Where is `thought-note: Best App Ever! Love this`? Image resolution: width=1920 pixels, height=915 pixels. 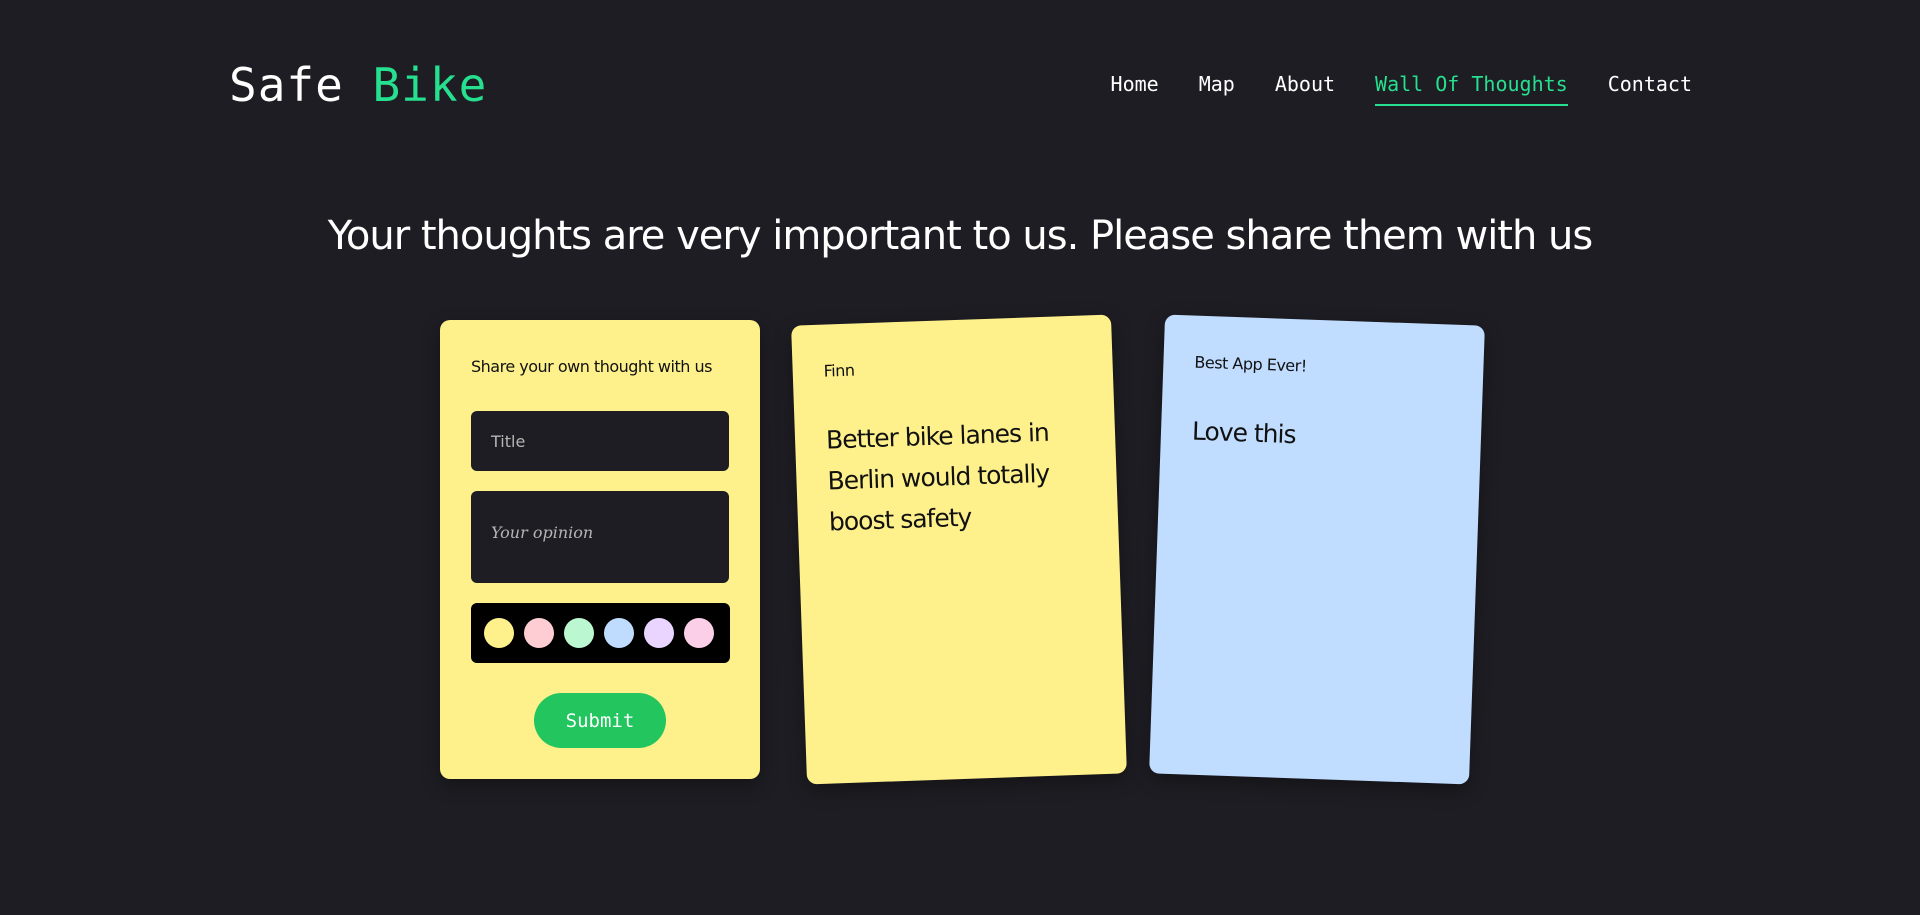
thought-note: Best App Ever! Love this is located at coordinates (1317, 549).